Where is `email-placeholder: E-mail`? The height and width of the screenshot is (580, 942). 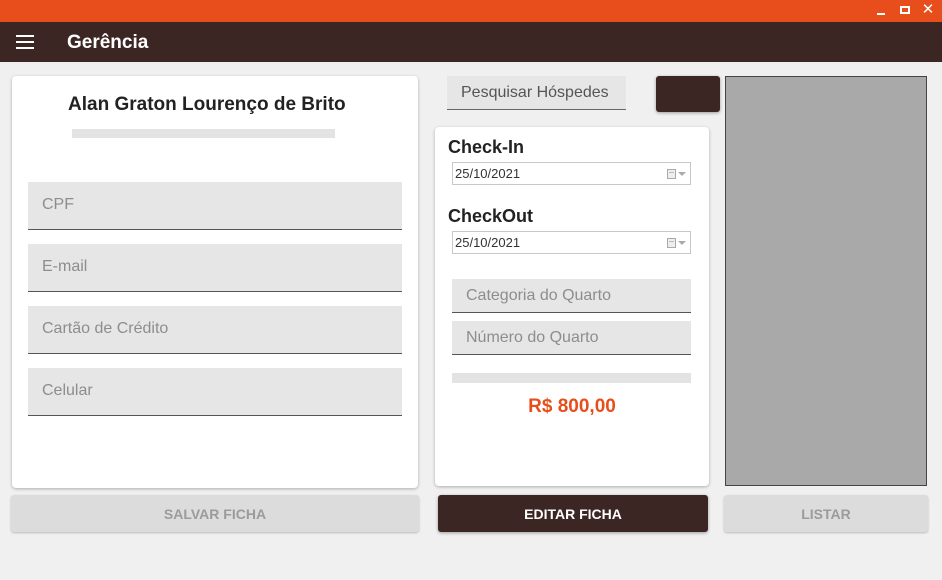
email-placeholder: E-mail is located at coordinates (65, 266).